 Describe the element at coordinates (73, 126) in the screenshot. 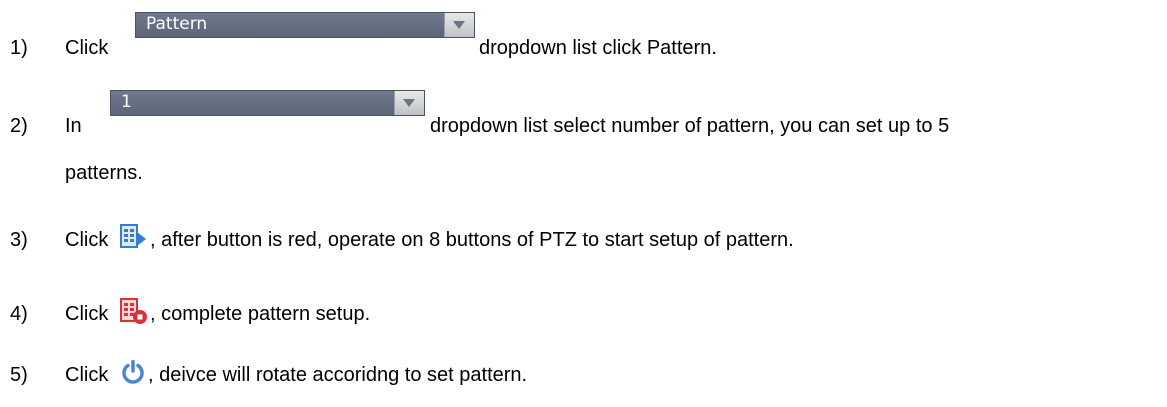

I see `step-text: In` at that location.